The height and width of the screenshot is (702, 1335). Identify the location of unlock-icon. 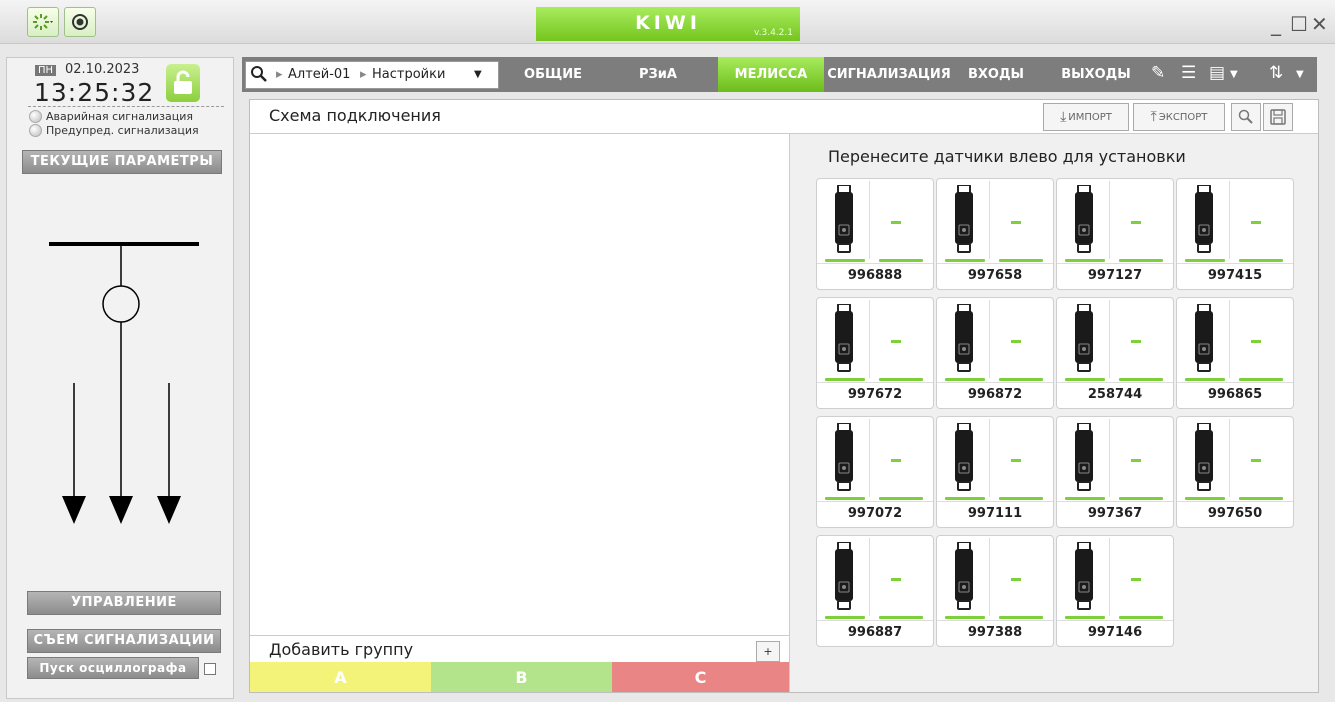
(183, 83).